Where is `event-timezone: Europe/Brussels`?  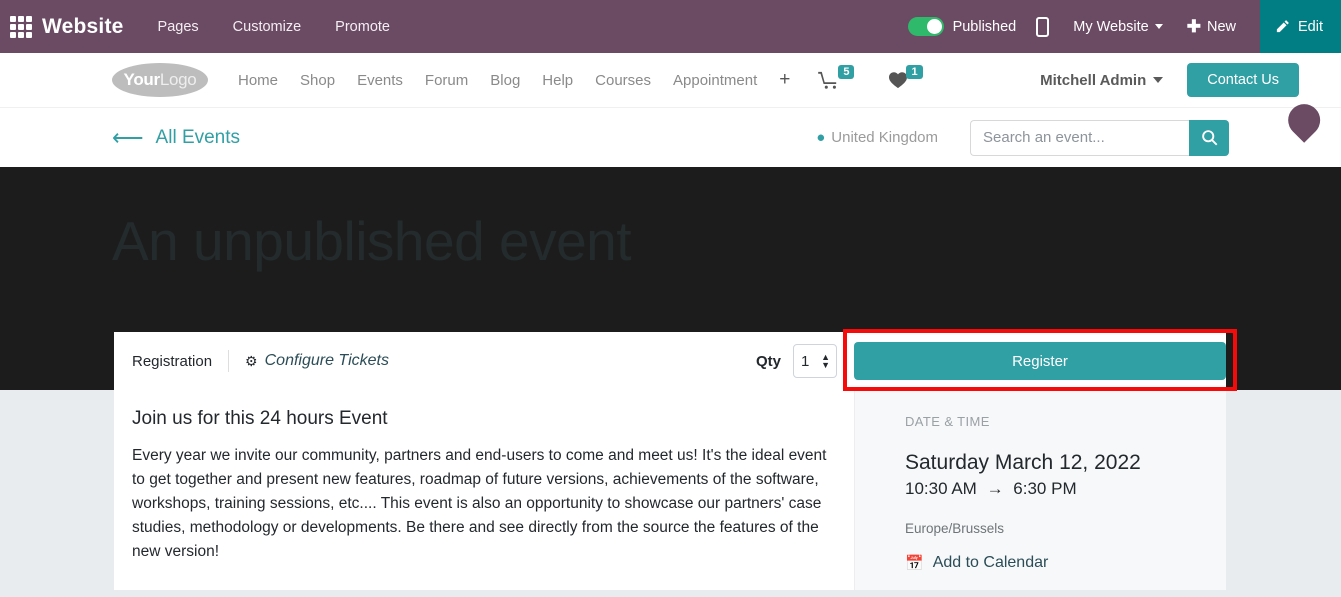 event-timezone: Europe/Brussels is located at coordinates (955, 528).